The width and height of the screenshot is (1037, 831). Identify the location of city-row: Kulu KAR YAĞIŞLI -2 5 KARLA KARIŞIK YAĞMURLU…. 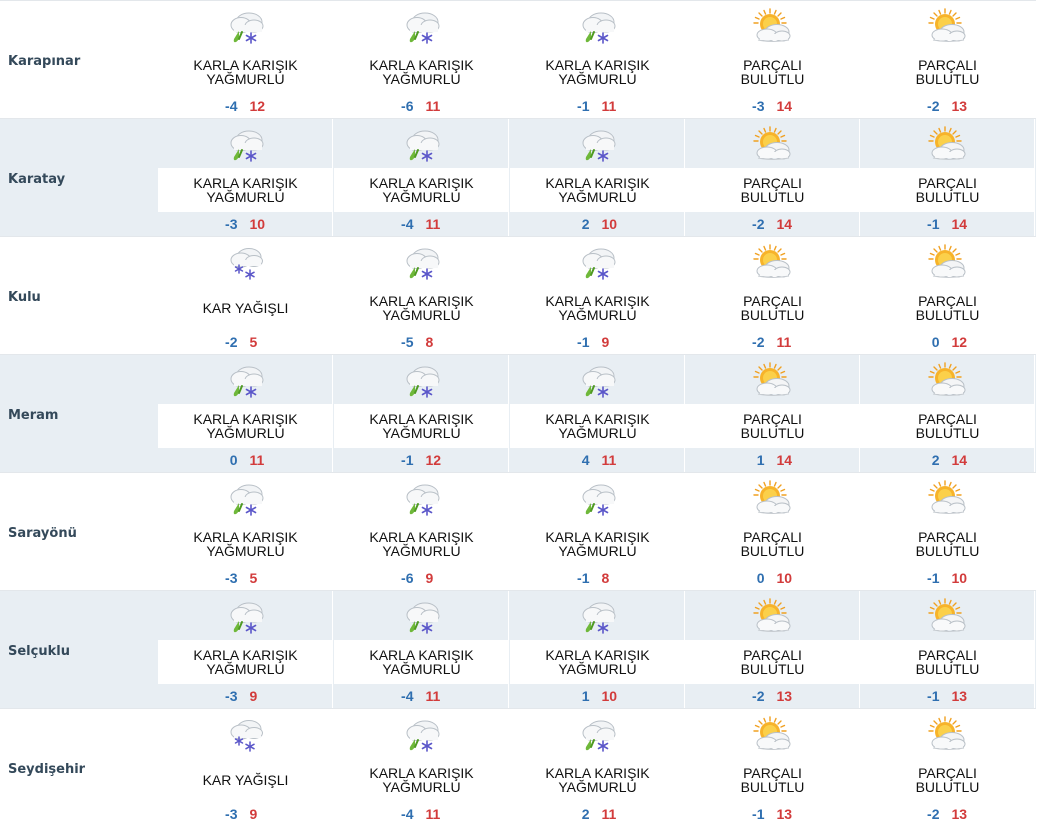
(518, 296).